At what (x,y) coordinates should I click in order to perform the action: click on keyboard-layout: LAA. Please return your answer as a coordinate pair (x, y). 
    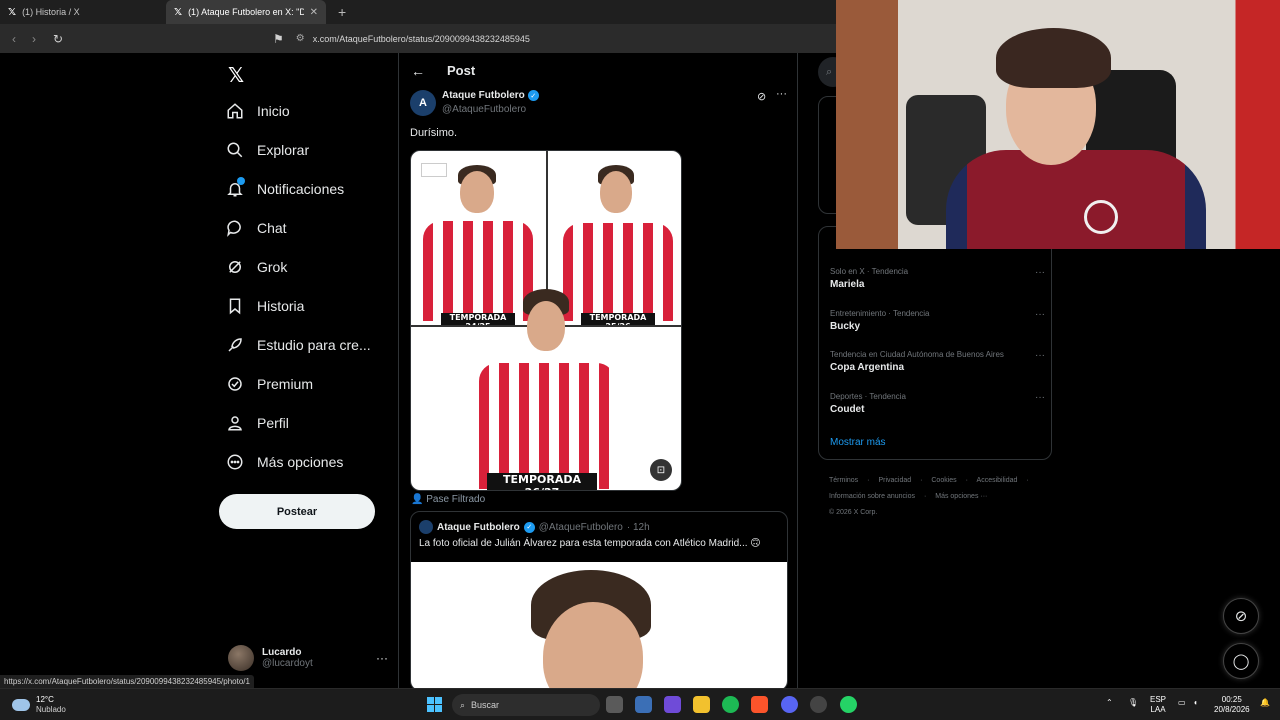
    Looking at the image, I should click on (1158, 709).